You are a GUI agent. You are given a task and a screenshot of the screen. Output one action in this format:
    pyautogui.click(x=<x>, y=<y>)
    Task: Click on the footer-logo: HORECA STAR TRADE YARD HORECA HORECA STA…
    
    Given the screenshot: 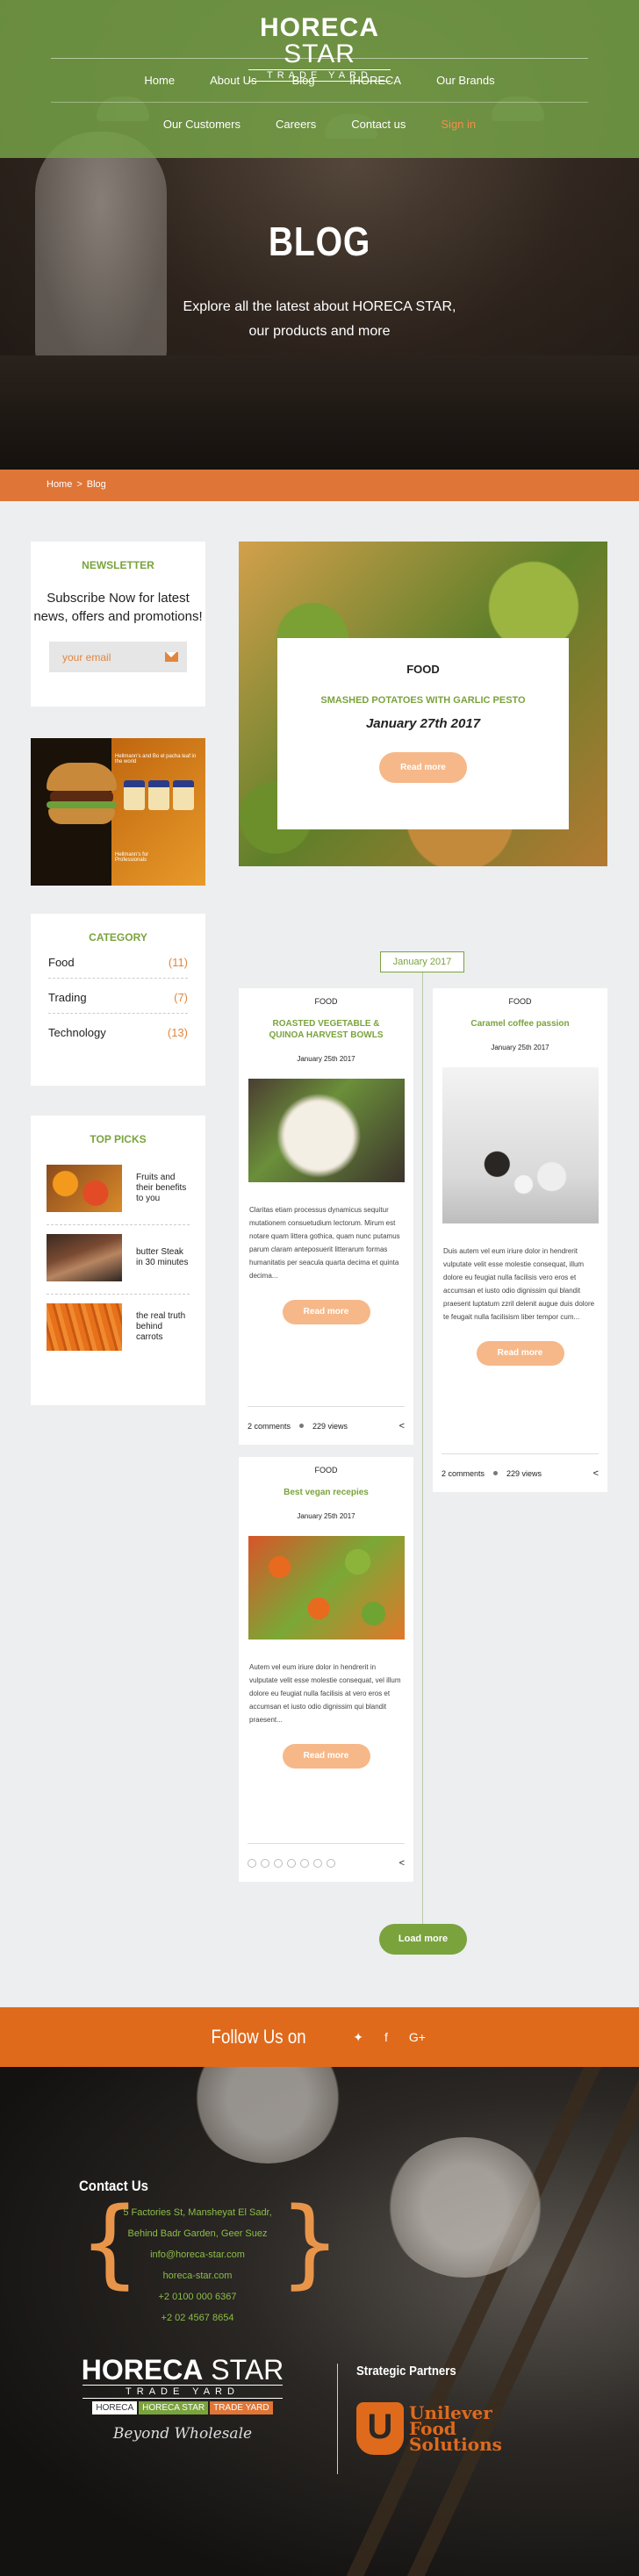 What is the action you would take?
    pyautogui.click(x=182, y=2398)
    